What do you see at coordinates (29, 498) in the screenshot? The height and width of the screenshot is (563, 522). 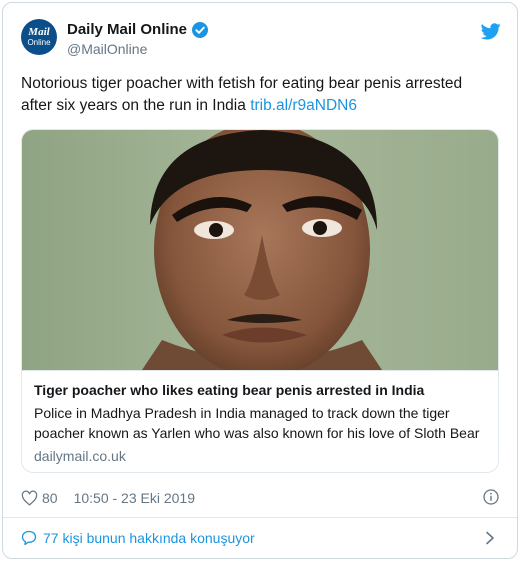 I see `heart-icon` at bounding box center [29, 498].